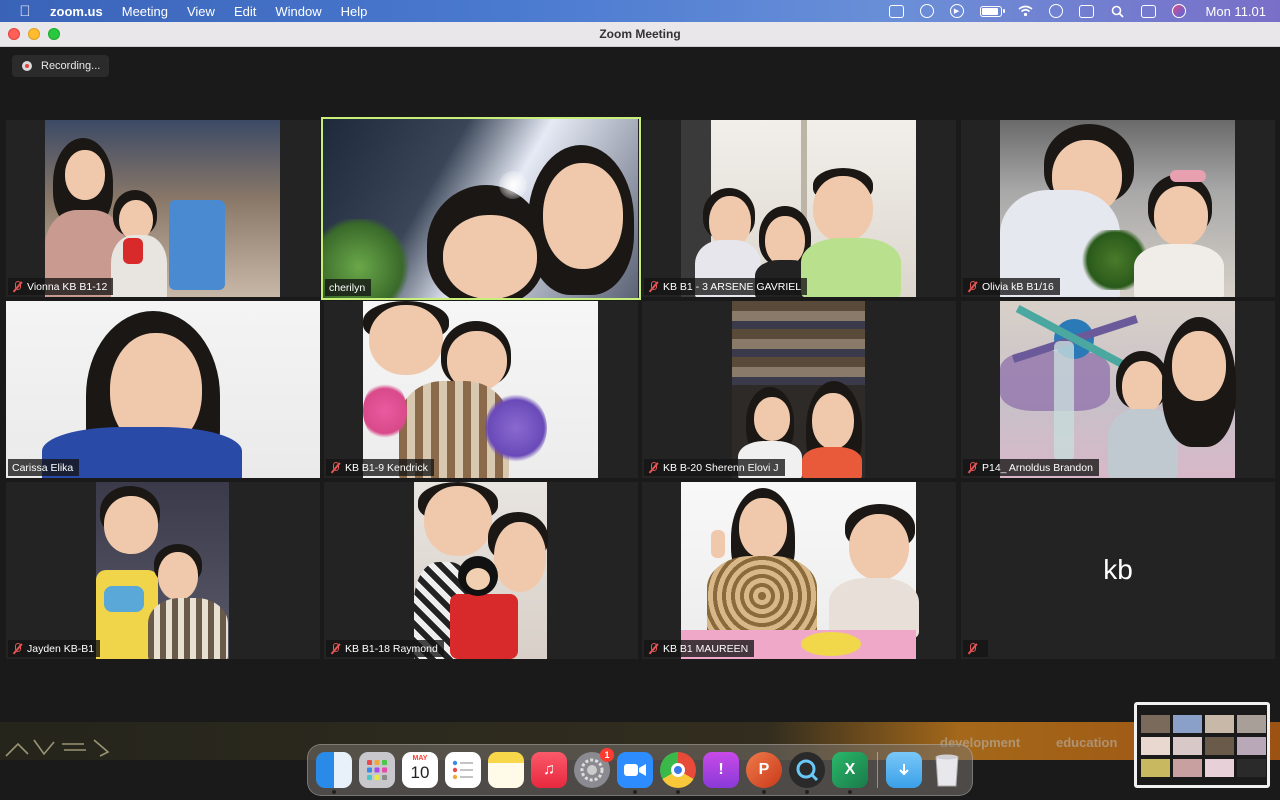 This screenshot has height=800, width=1280. What do you see at coordinates (1118, 389) in the screenshot?
I see `participant-tile: P14_ Arnoldus Brandon` at bounding box center [1118, 389].